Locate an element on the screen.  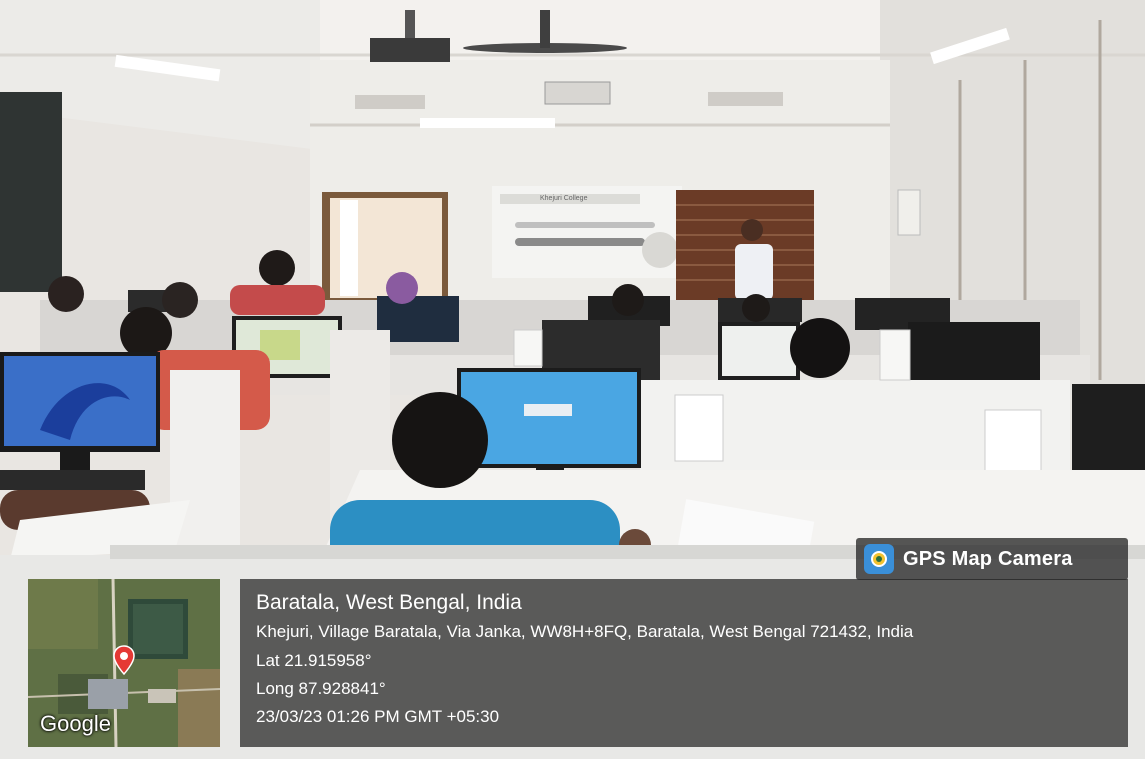
gps-map-camera-icon is located at coordinates (879, 559).